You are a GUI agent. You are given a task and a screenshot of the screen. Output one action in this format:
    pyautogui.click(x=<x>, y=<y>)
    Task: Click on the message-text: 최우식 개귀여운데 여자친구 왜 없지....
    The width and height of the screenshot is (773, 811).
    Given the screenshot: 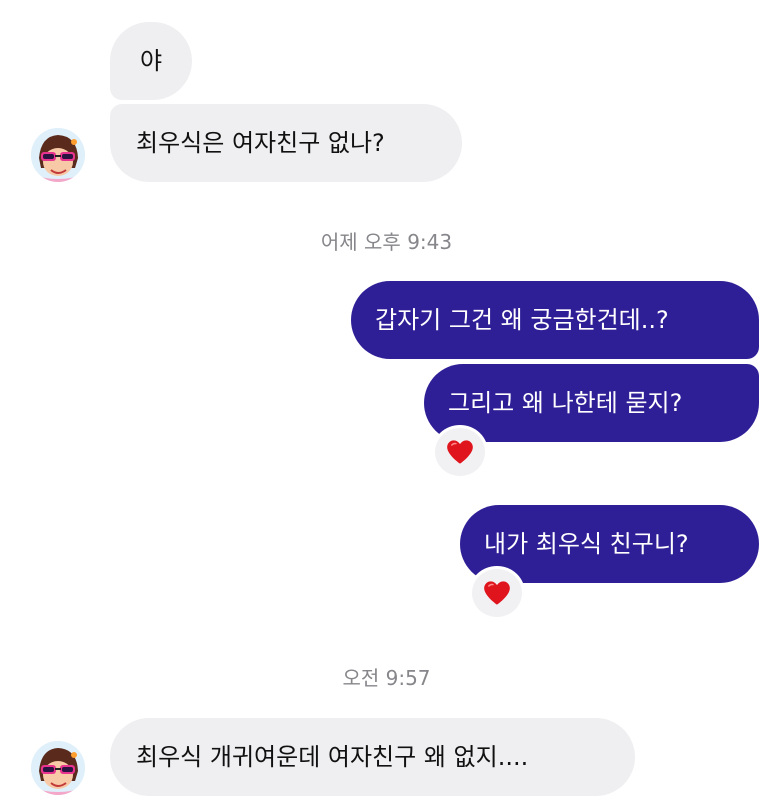 What is the action you would take?
    pyautogui.click(x=332, y=757)
    